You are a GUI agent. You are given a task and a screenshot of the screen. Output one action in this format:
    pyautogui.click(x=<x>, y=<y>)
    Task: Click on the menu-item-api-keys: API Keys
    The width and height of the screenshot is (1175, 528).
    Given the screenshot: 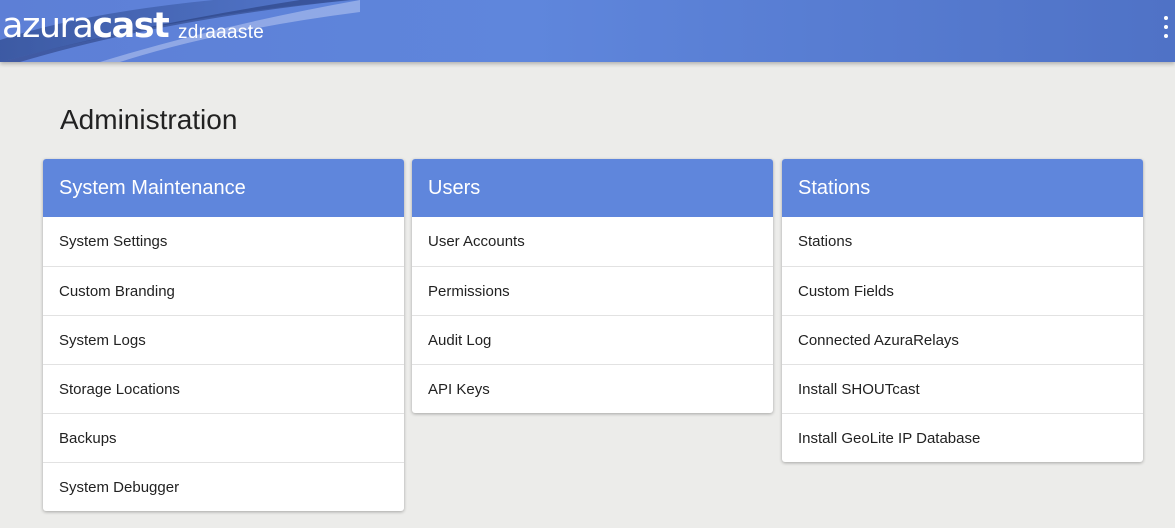 What is the action you would take?
    pyautogui.click(x=592, y=388)
    